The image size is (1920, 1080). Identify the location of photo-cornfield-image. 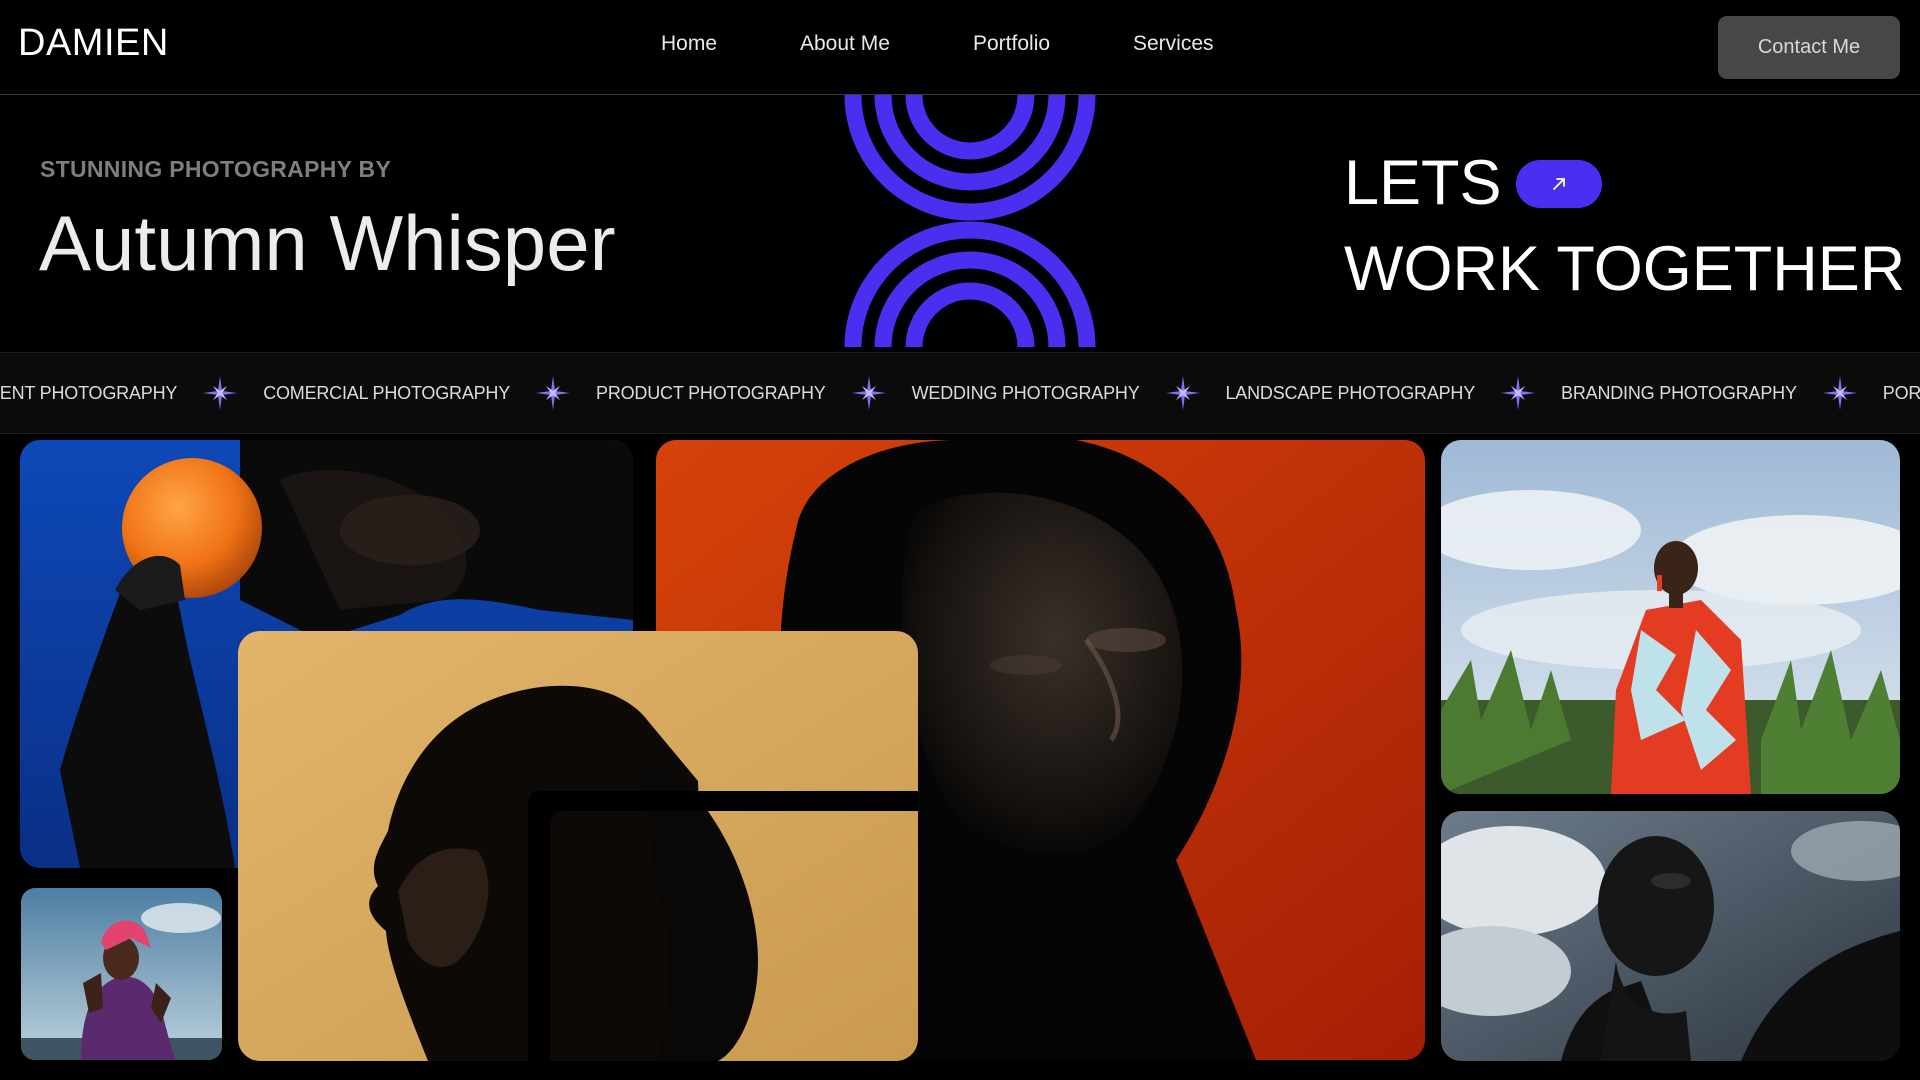
(1670, 617).